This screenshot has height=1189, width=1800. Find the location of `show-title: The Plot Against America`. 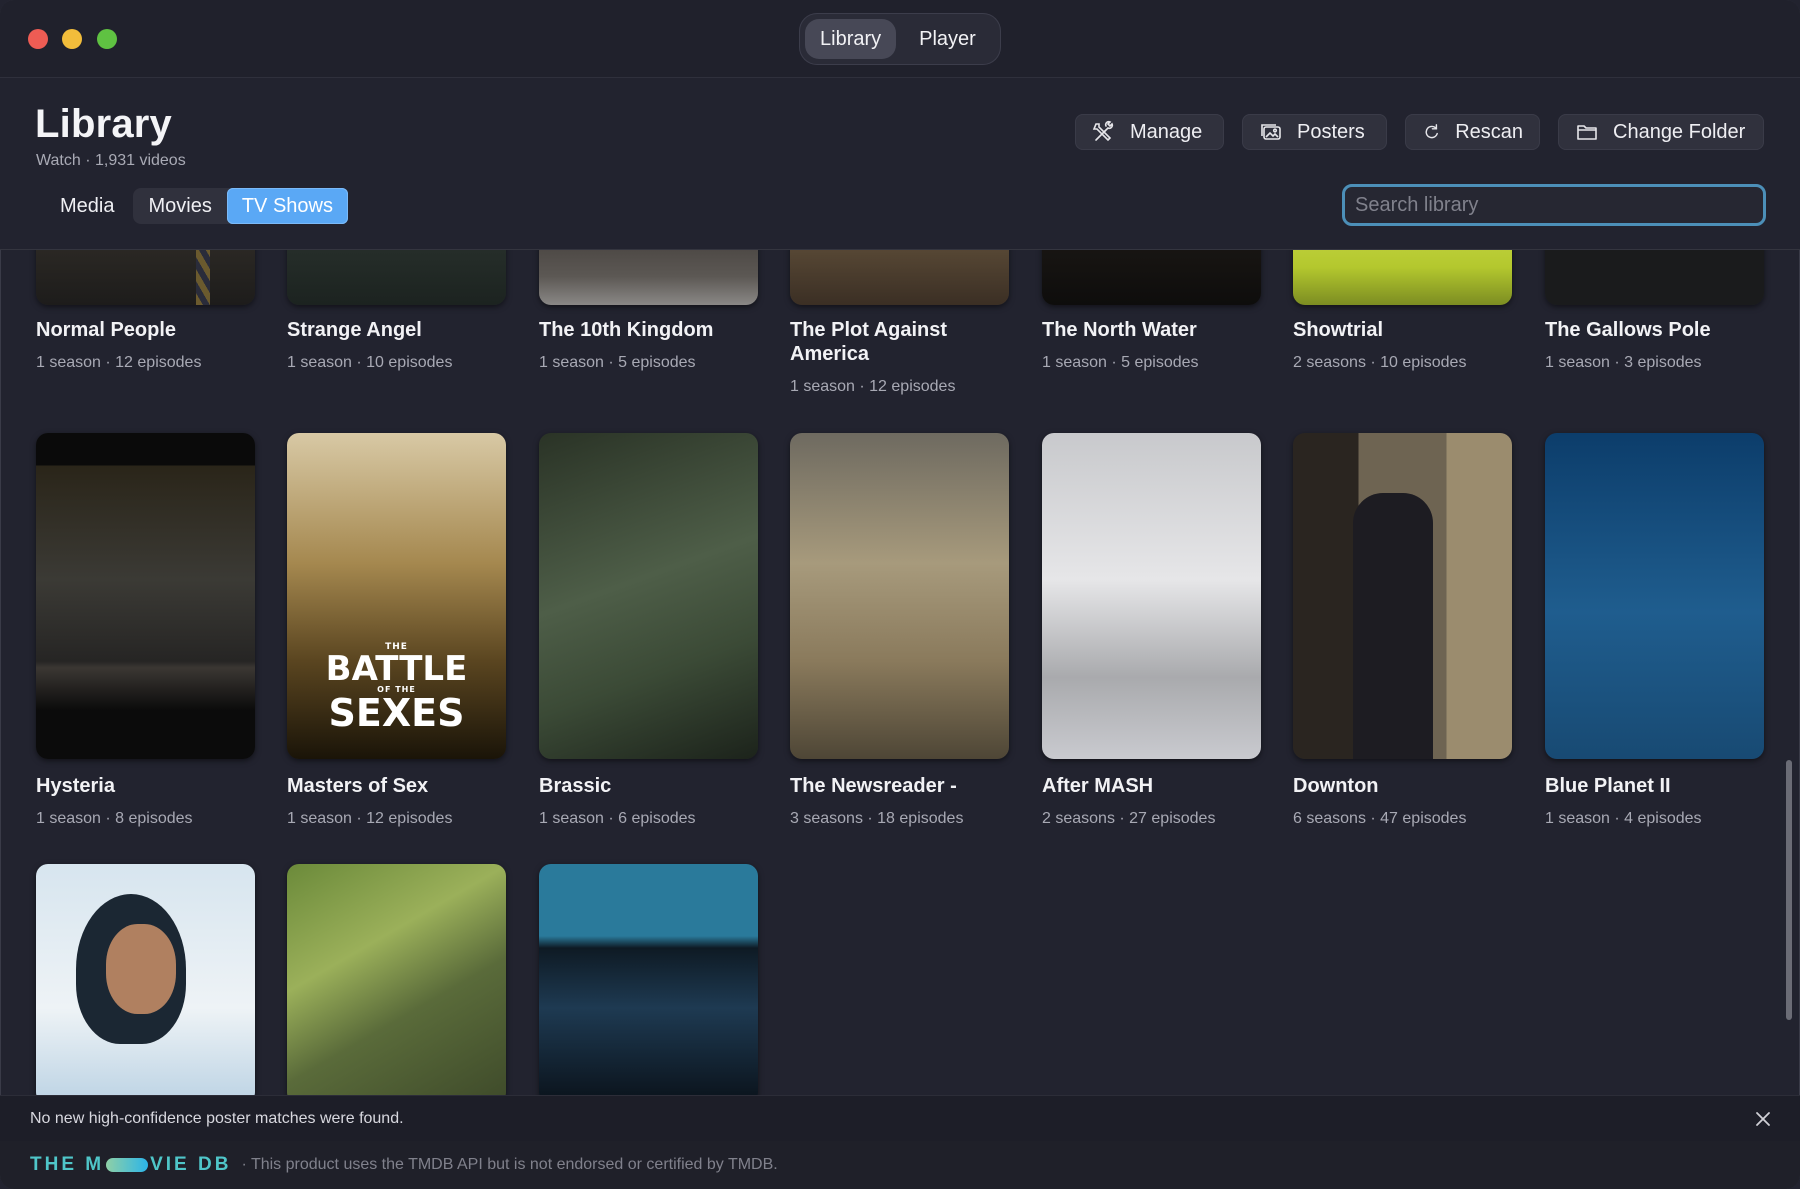

show-title: The Plot Against America is located at coordinates (869, 342).